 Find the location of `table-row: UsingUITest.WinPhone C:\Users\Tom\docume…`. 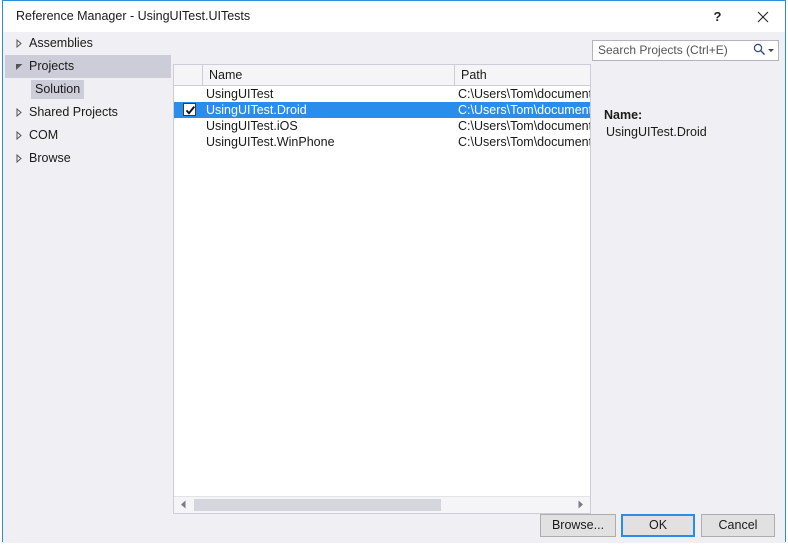

table-row: UsingUITest.WinPhone C:\Users\Tom\docume… is located at coordinates (382, 142).